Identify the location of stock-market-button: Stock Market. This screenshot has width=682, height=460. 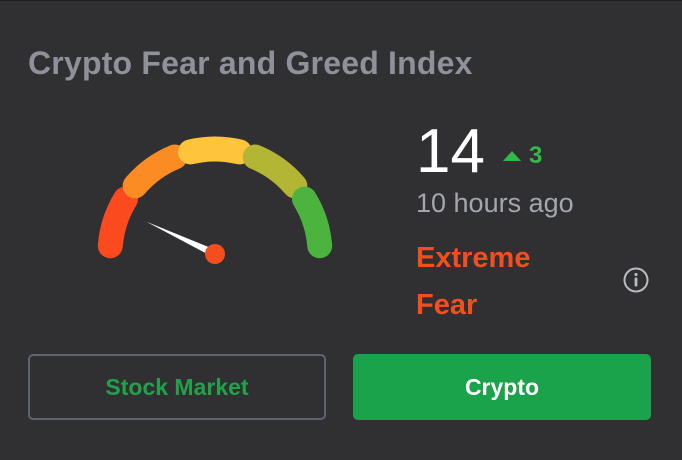
(177, 387).